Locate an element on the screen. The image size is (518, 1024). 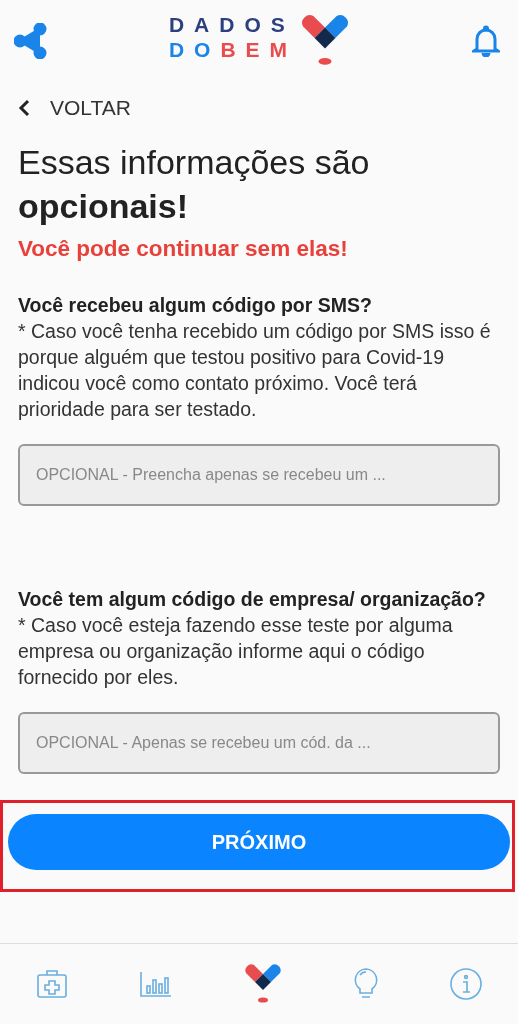
back-button: VOLTAR is located at coordinates (74, 108).